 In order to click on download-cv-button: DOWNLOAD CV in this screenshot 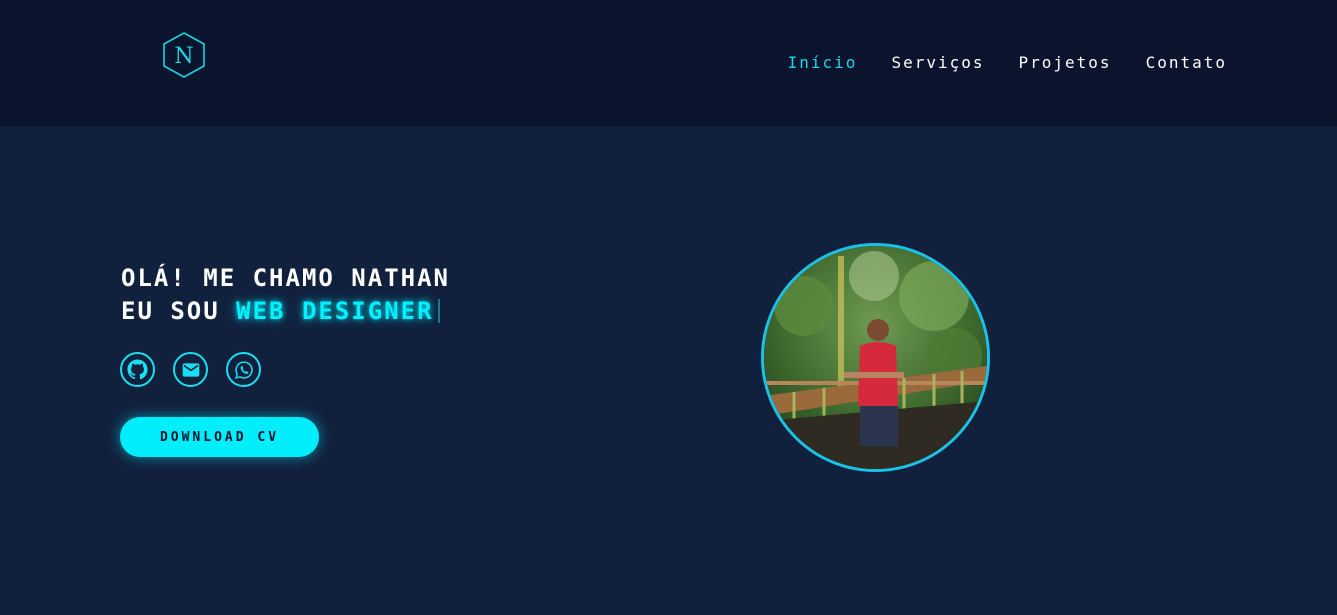, I will do `click(219, 437)`.